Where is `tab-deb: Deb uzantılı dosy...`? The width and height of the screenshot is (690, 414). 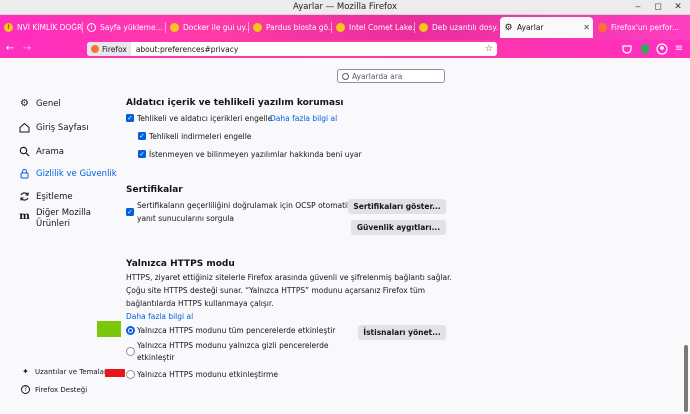
tab-deb: Deb uzantılı dosy... is located at coordinates (456, 27).